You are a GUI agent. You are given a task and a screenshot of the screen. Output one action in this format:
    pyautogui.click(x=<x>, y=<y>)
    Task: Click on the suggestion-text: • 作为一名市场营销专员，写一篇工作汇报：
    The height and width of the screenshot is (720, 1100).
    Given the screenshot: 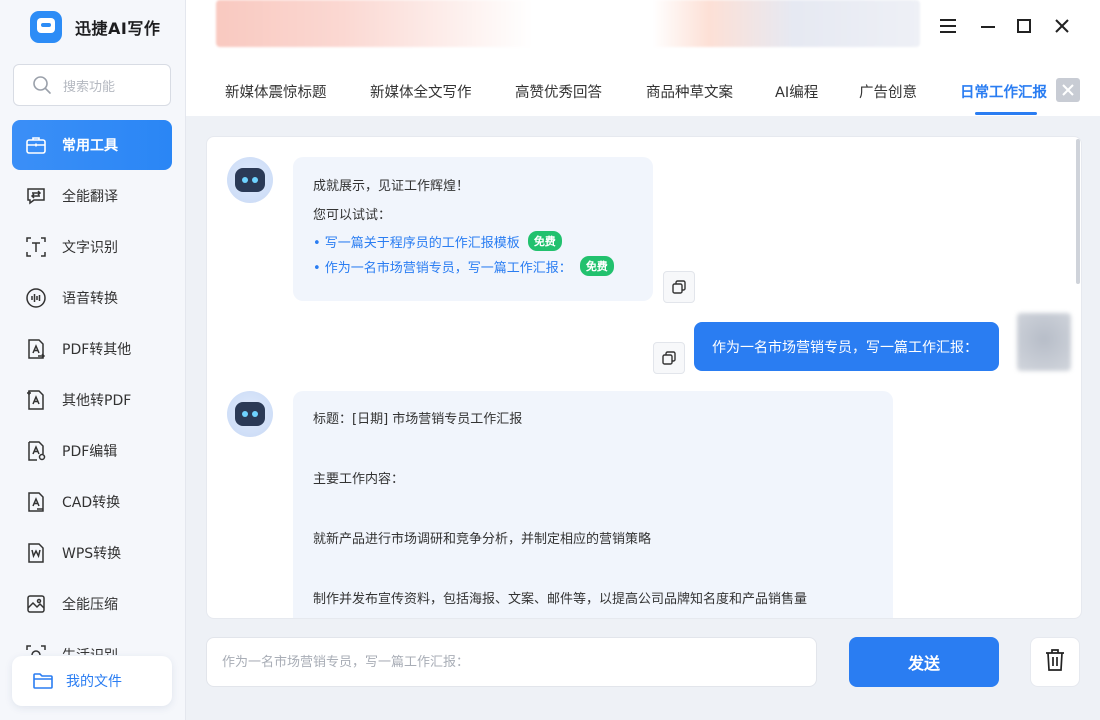 What is the action you would take?
    pyautogui.click(x=442, y=266)
    